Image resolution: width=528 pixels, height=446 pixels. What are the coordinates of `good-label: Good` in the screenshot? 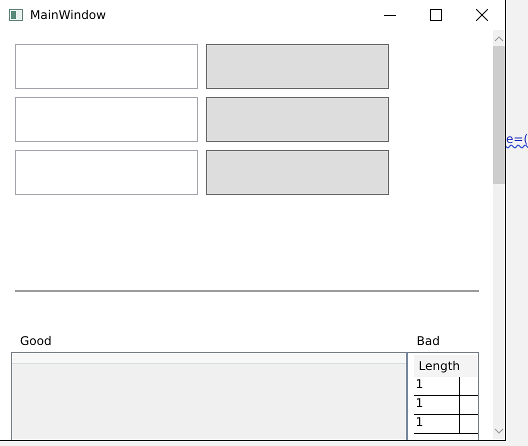 It's located at (36, 342).